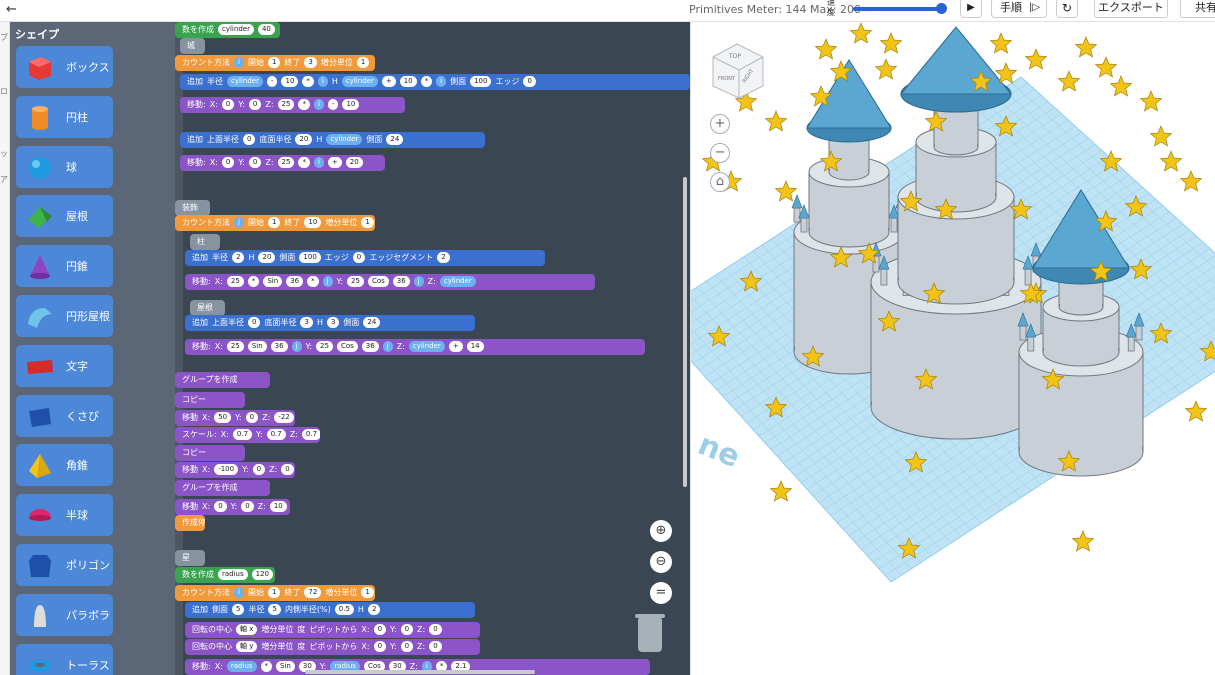 This screenshot has height=675, width=1215. Describe the element at coordinates (284, 417) in the screenshot. I see `block-value-field: -22` at that location.